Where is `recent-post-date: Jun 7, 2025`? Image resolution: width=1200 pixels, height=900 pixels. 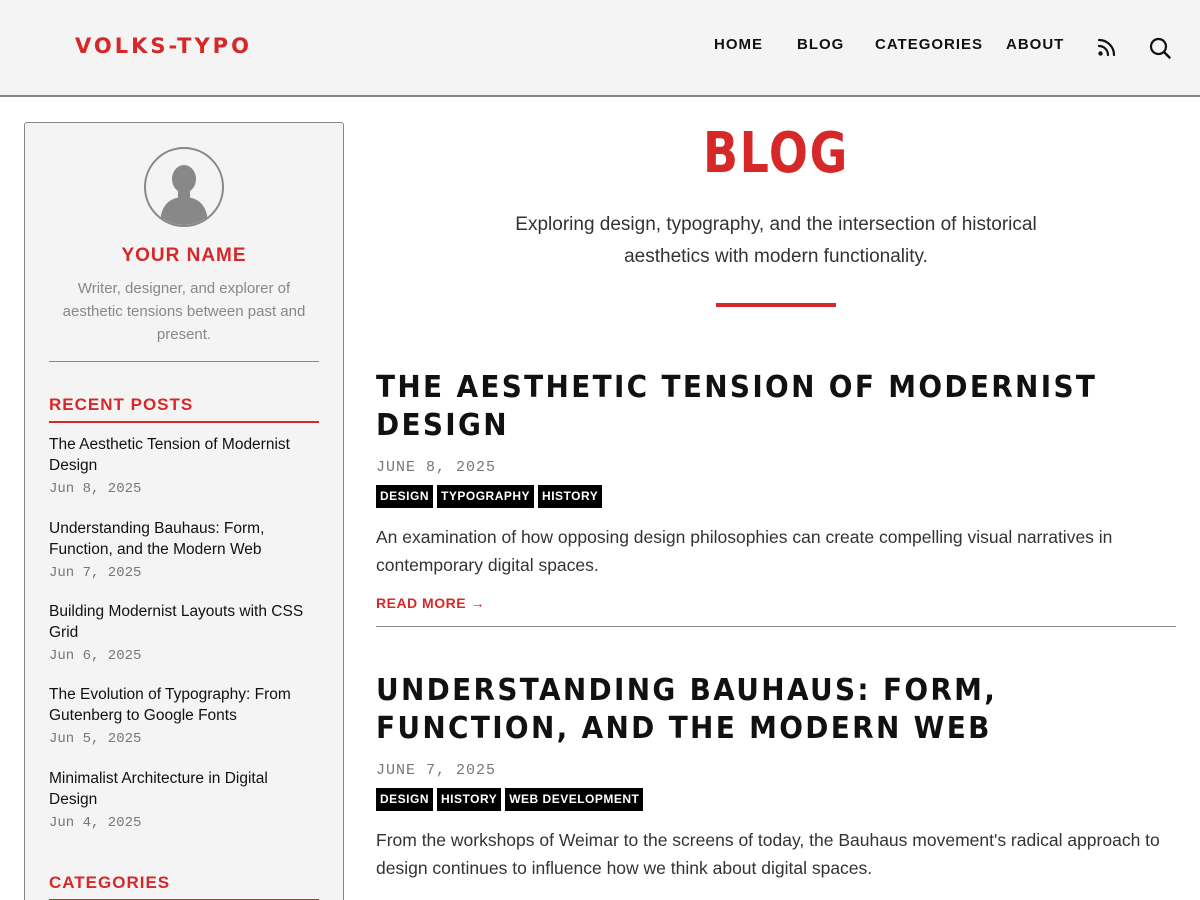 recent-post-date: Jun 7, 2025 is located at coordinates (95, 573).